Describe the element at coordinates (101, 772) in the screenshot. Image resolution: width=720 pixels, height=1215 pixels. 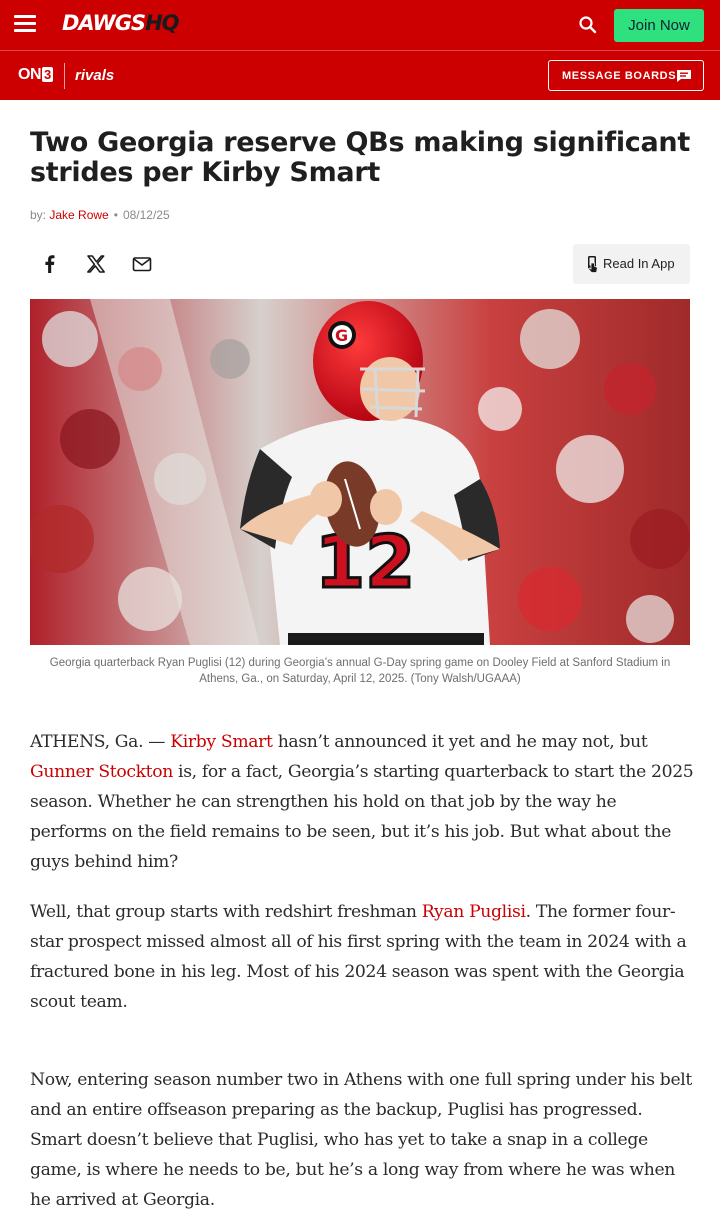
I see `gunner-stockton-link: Gunner Stockton` at that location.